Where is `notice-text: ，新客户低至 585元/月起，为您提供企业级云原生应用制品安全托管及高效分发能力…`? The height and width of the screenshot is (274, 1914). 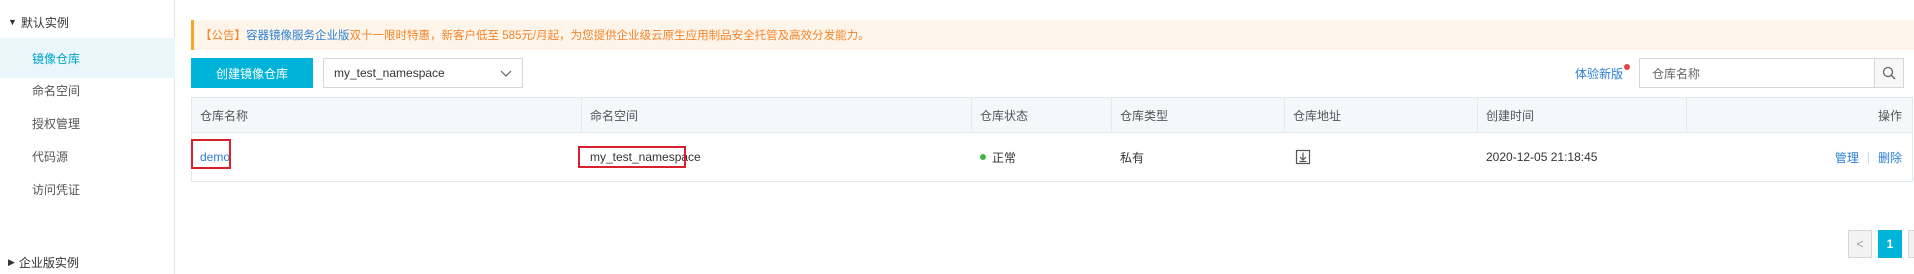 notice-text: ，新客户低至 585元/月起，为您提供企业级云原生应用制品安全托管及高效分发能力… is located at coordinates (650, 36).